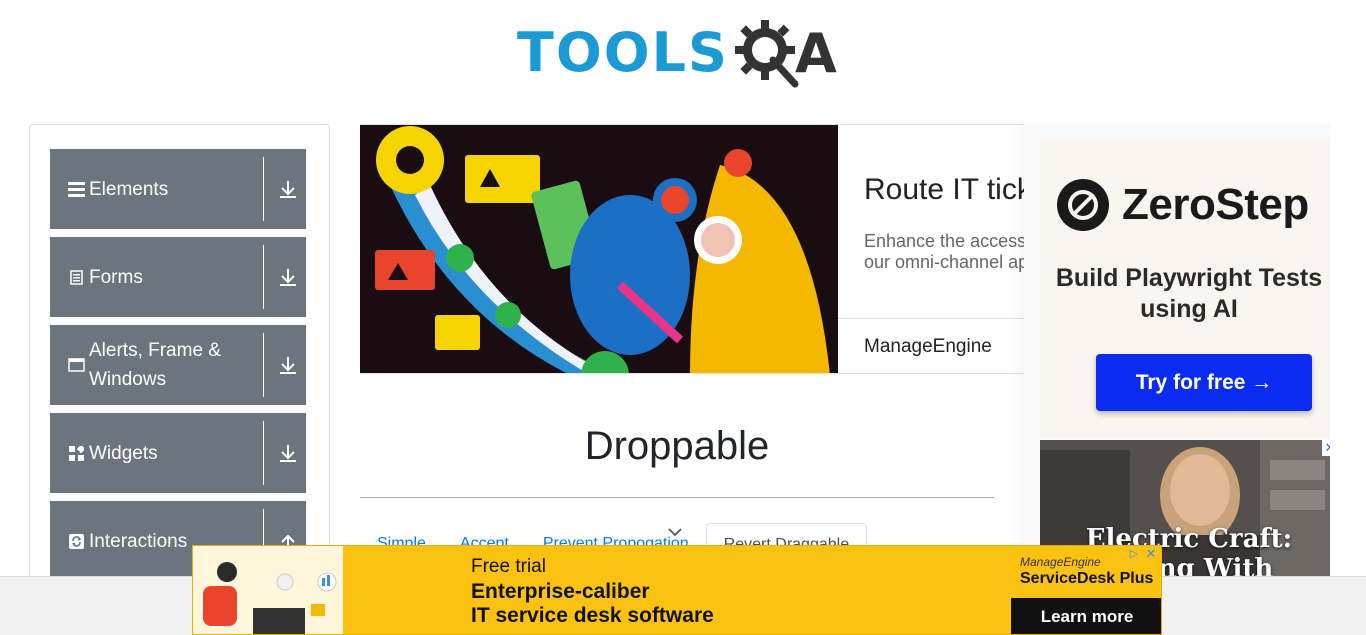  I want to click on zerostep-logo: ZeroStep, so click(1182, 205).